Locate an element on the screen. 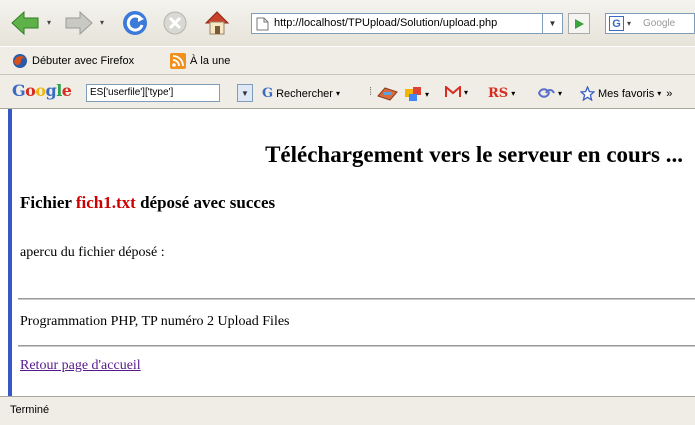  file-preview-label: apercu du fichier déposé : is located at coordinates (92, 252).